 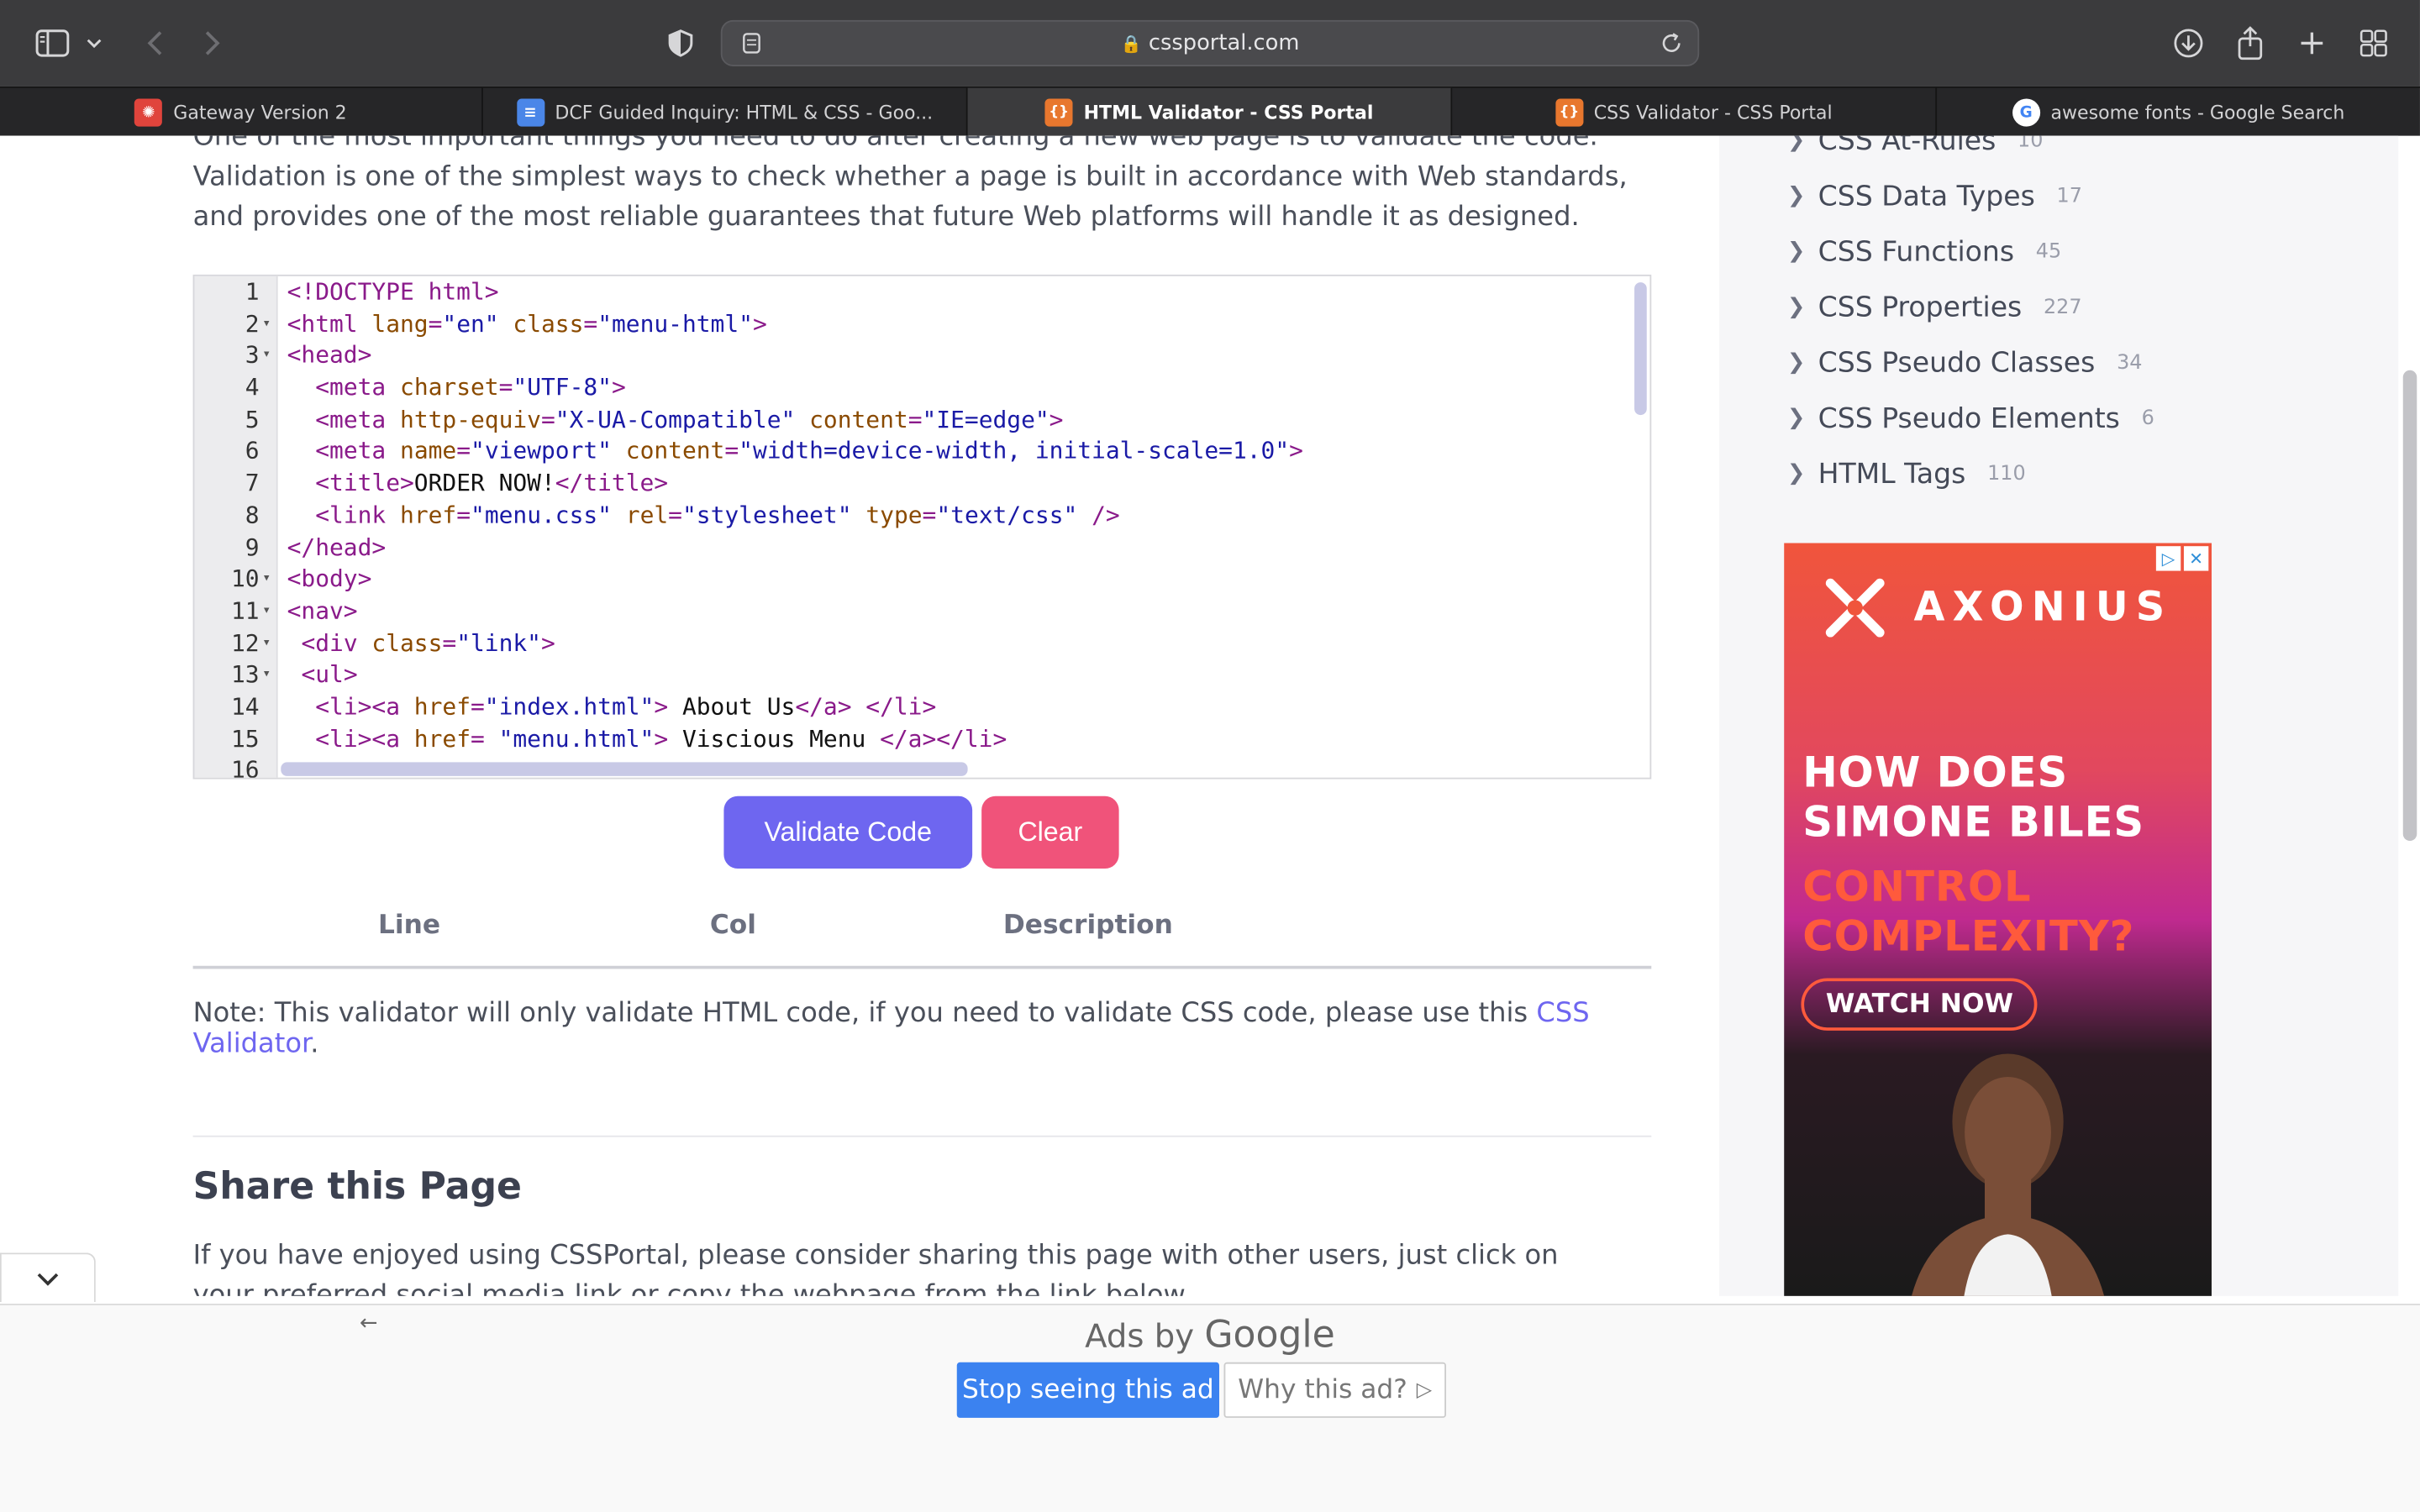 What do you see at coordinates (1935, 773) in the screenshot?
I see `ad-headline-1: HOW DOES` at bounding box center [1935, 773].